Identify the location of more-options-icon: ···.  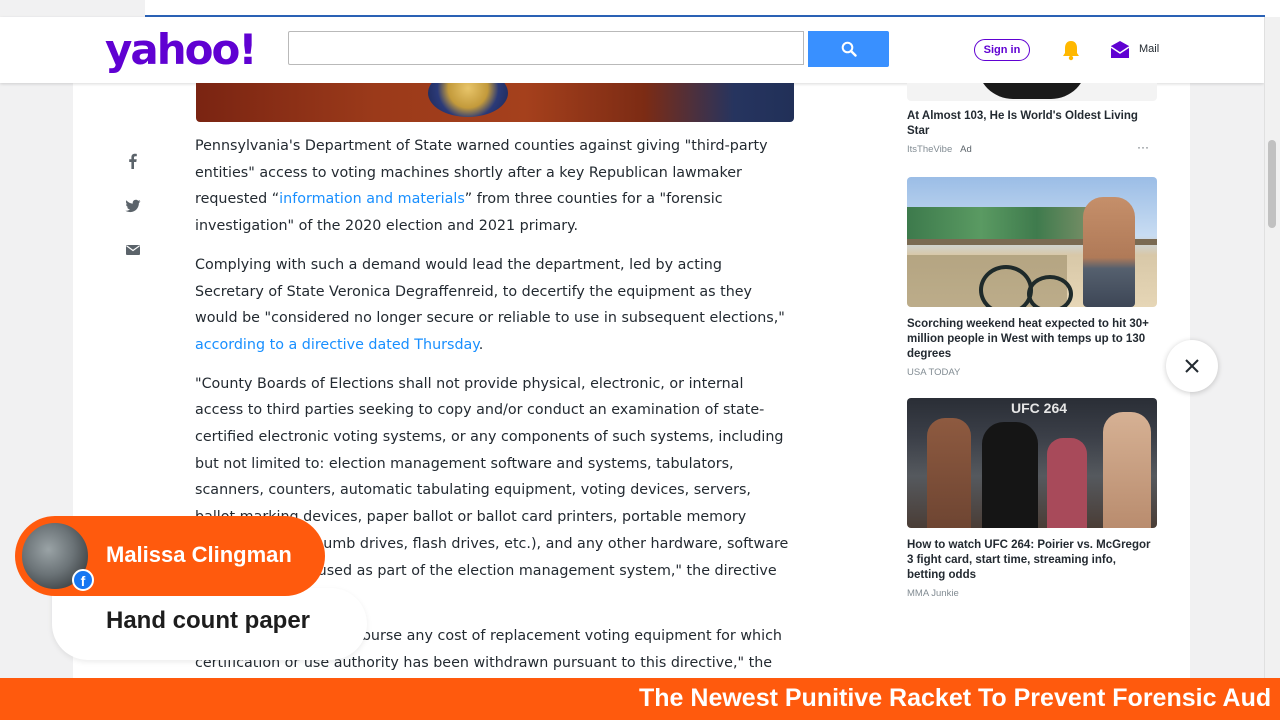
(1143, 147).